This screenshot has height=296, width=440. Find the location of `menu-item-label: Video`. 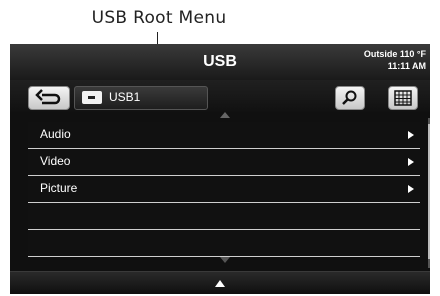

menu-item-label: Video is located at coordinates (55, 161).